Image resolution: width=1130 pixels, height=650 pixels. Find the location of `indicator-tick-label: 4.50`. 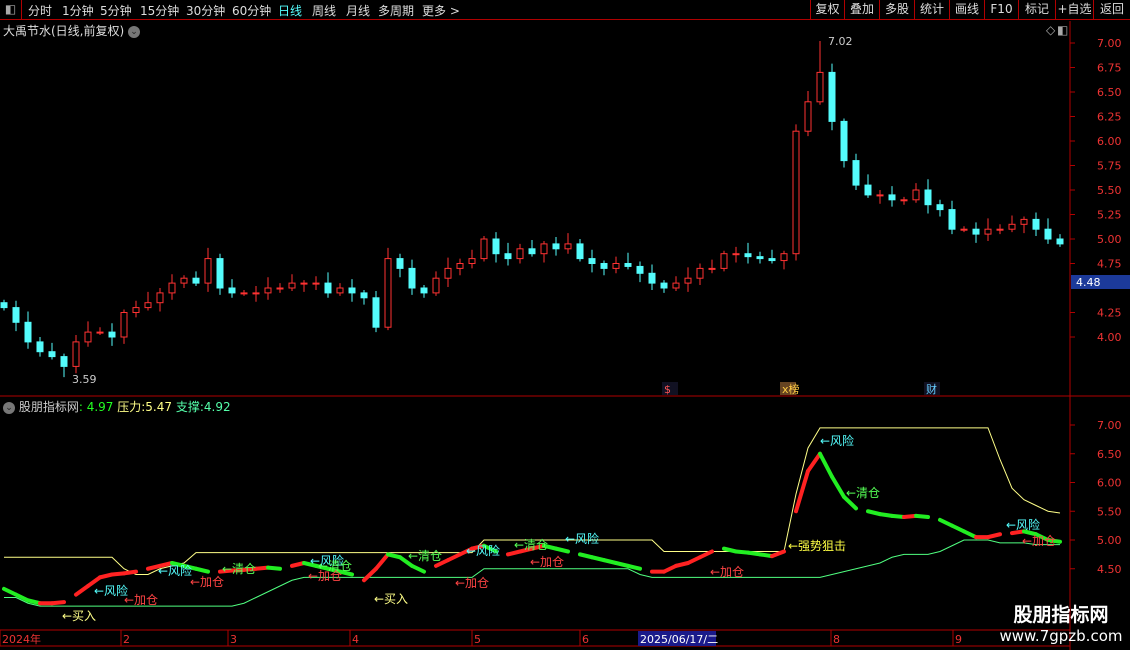

indicator-tick-label: 4.50 is located at coordinates (1109, 569).